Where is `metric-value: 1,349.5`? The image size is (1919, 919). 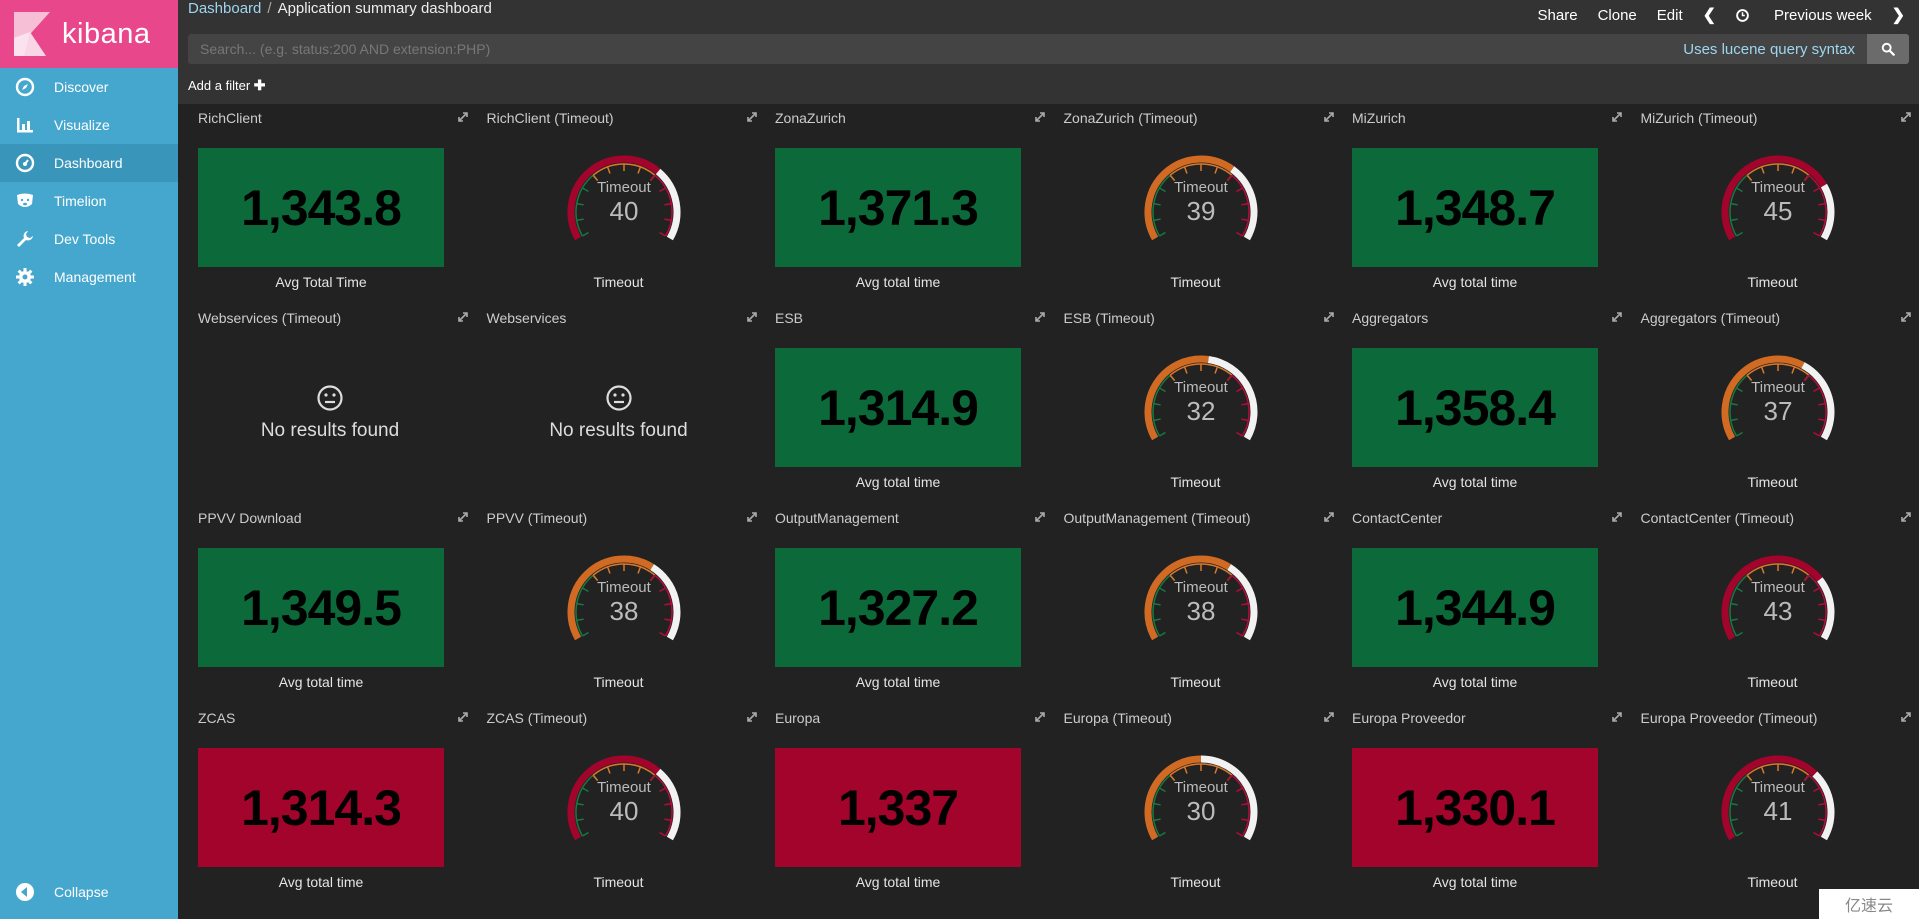
metric-value: 1,349.5 is located at coordinates (321, 607).